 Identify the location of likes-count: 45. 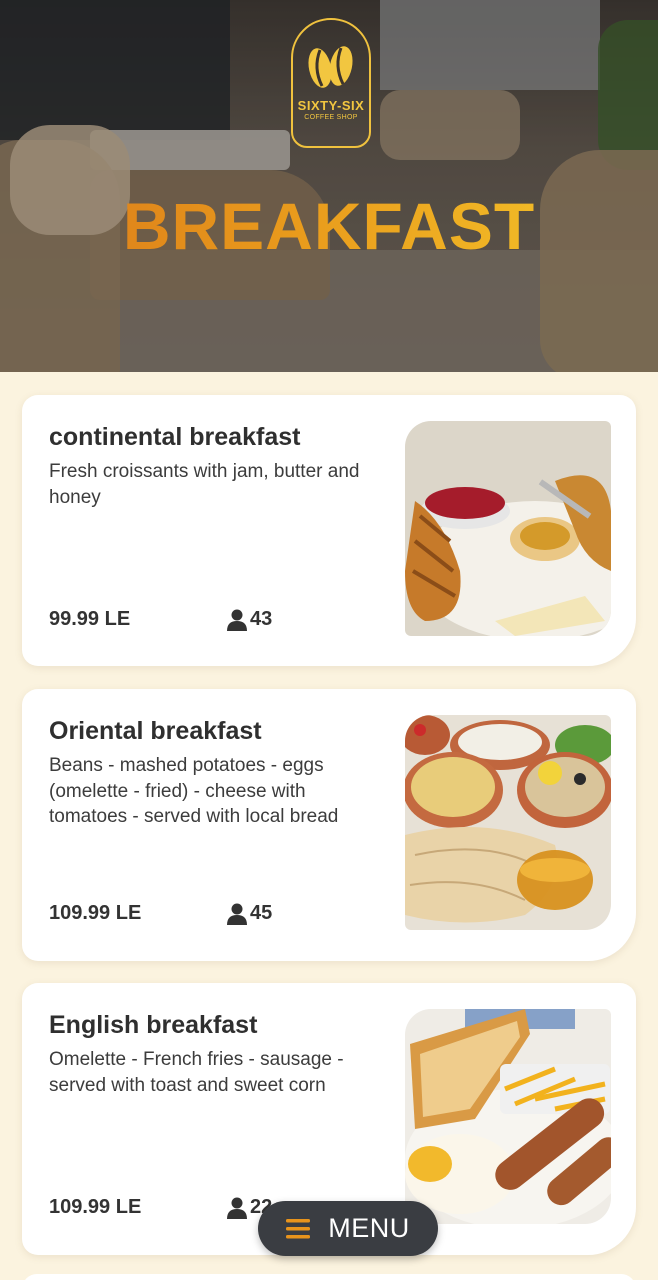
(261, 913).